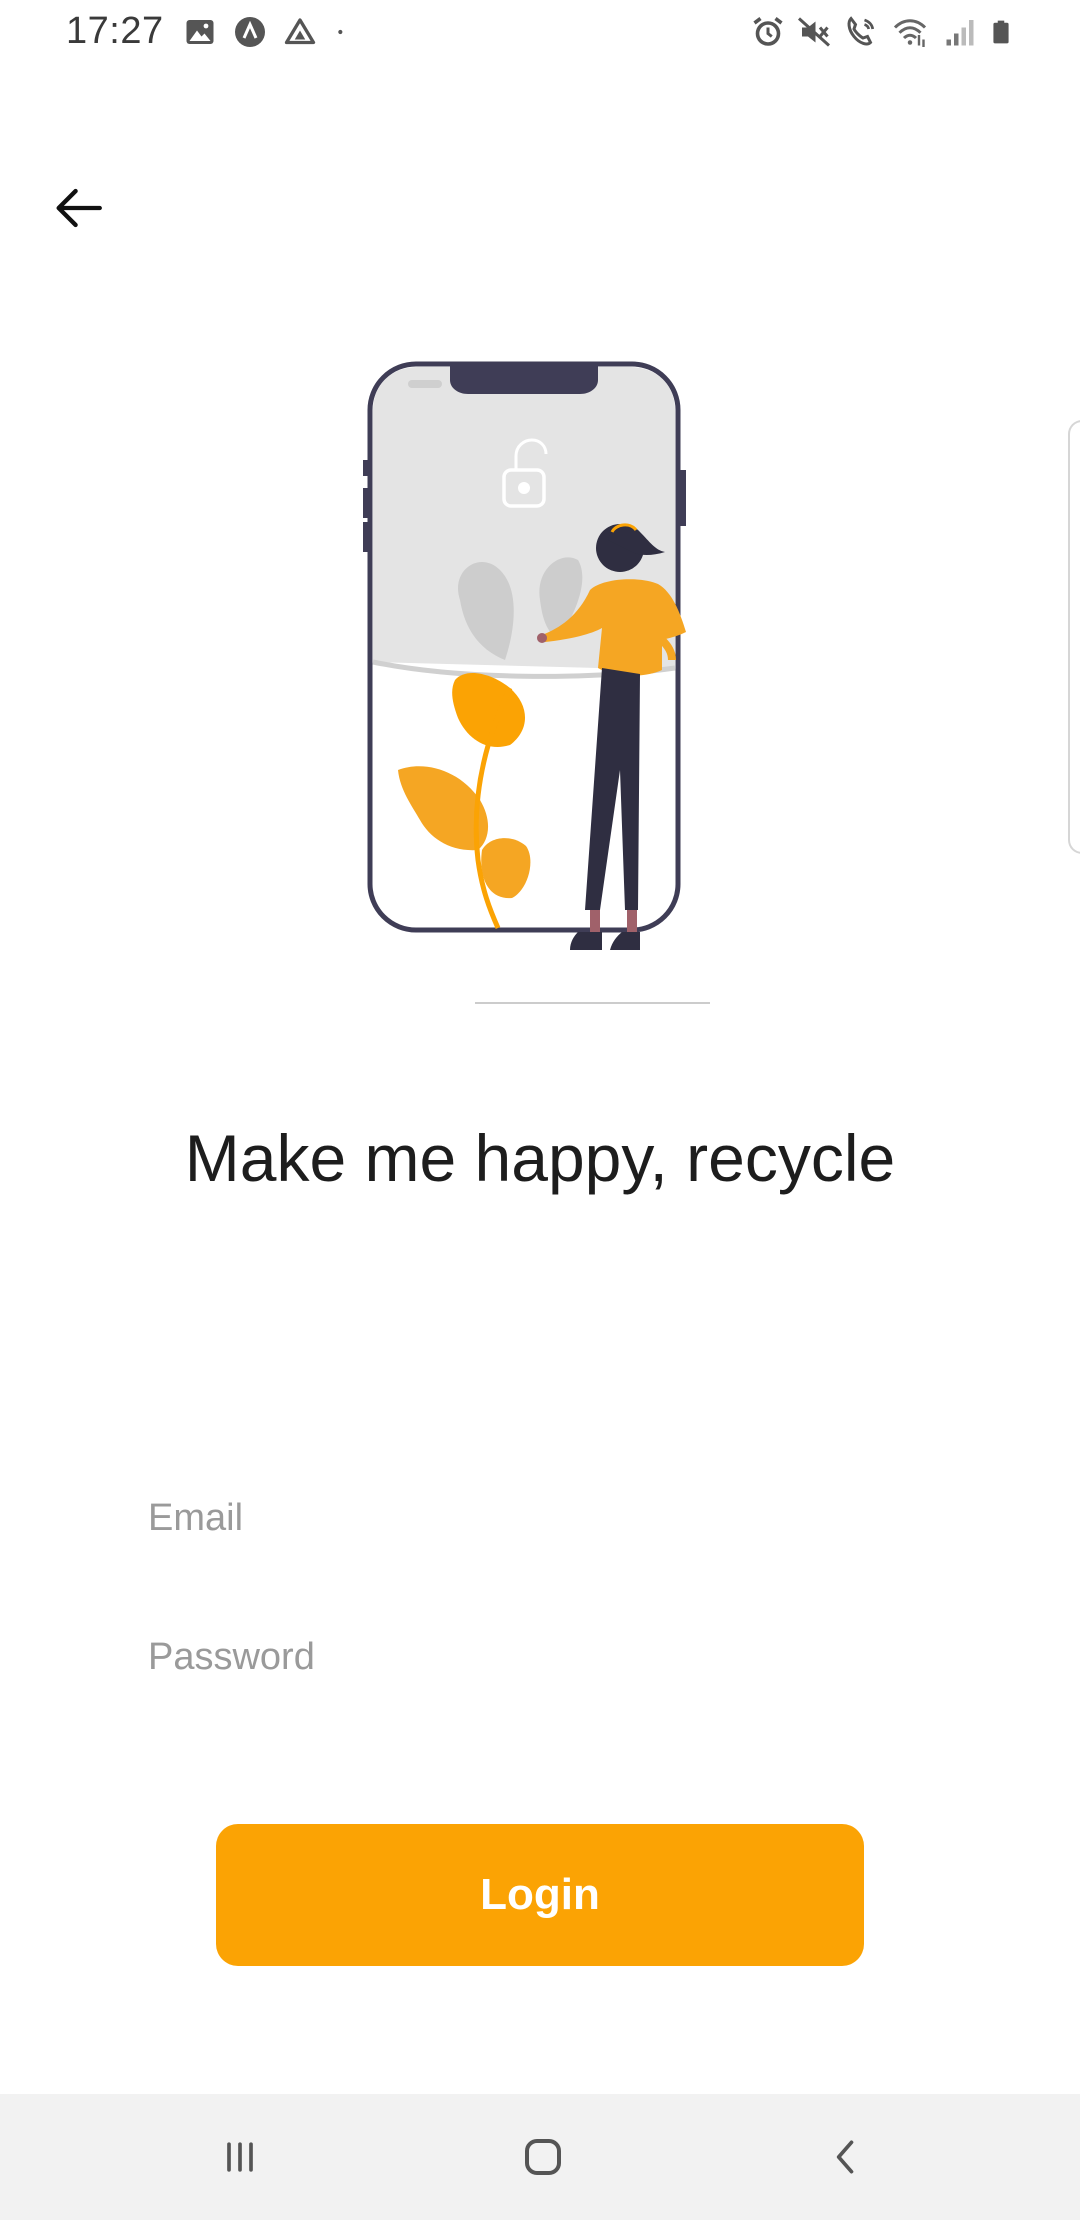 The image size is (1080, 2220). I want to click on recents-button, so click(240, 2157).